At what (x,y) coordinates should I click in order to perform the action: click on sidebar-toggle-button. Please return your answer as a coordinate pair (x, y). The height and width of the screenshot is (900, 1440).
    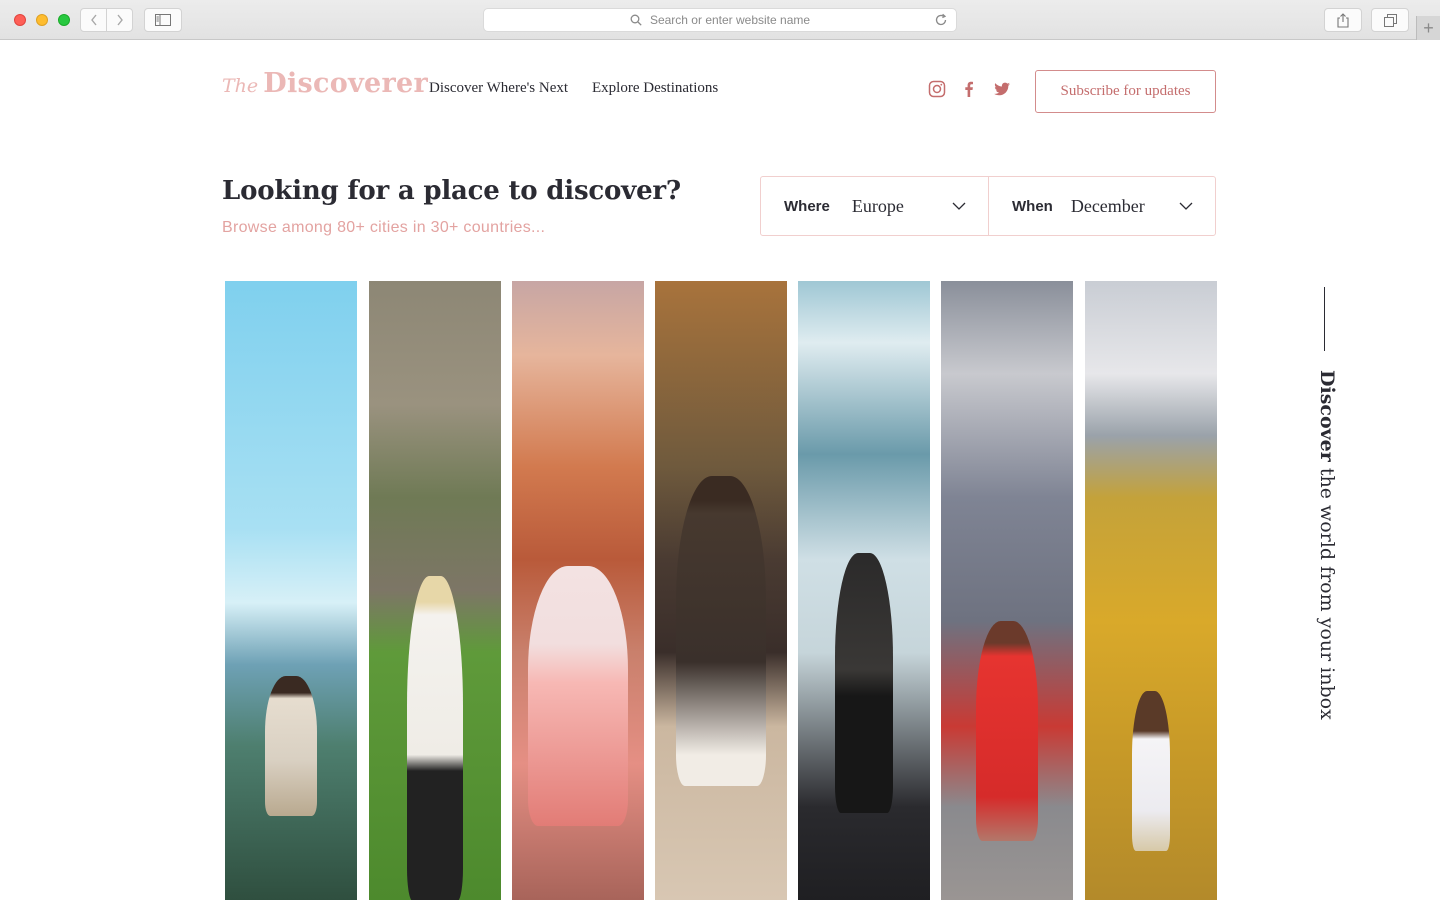
    Looking at the image, I should click on (163, 20).